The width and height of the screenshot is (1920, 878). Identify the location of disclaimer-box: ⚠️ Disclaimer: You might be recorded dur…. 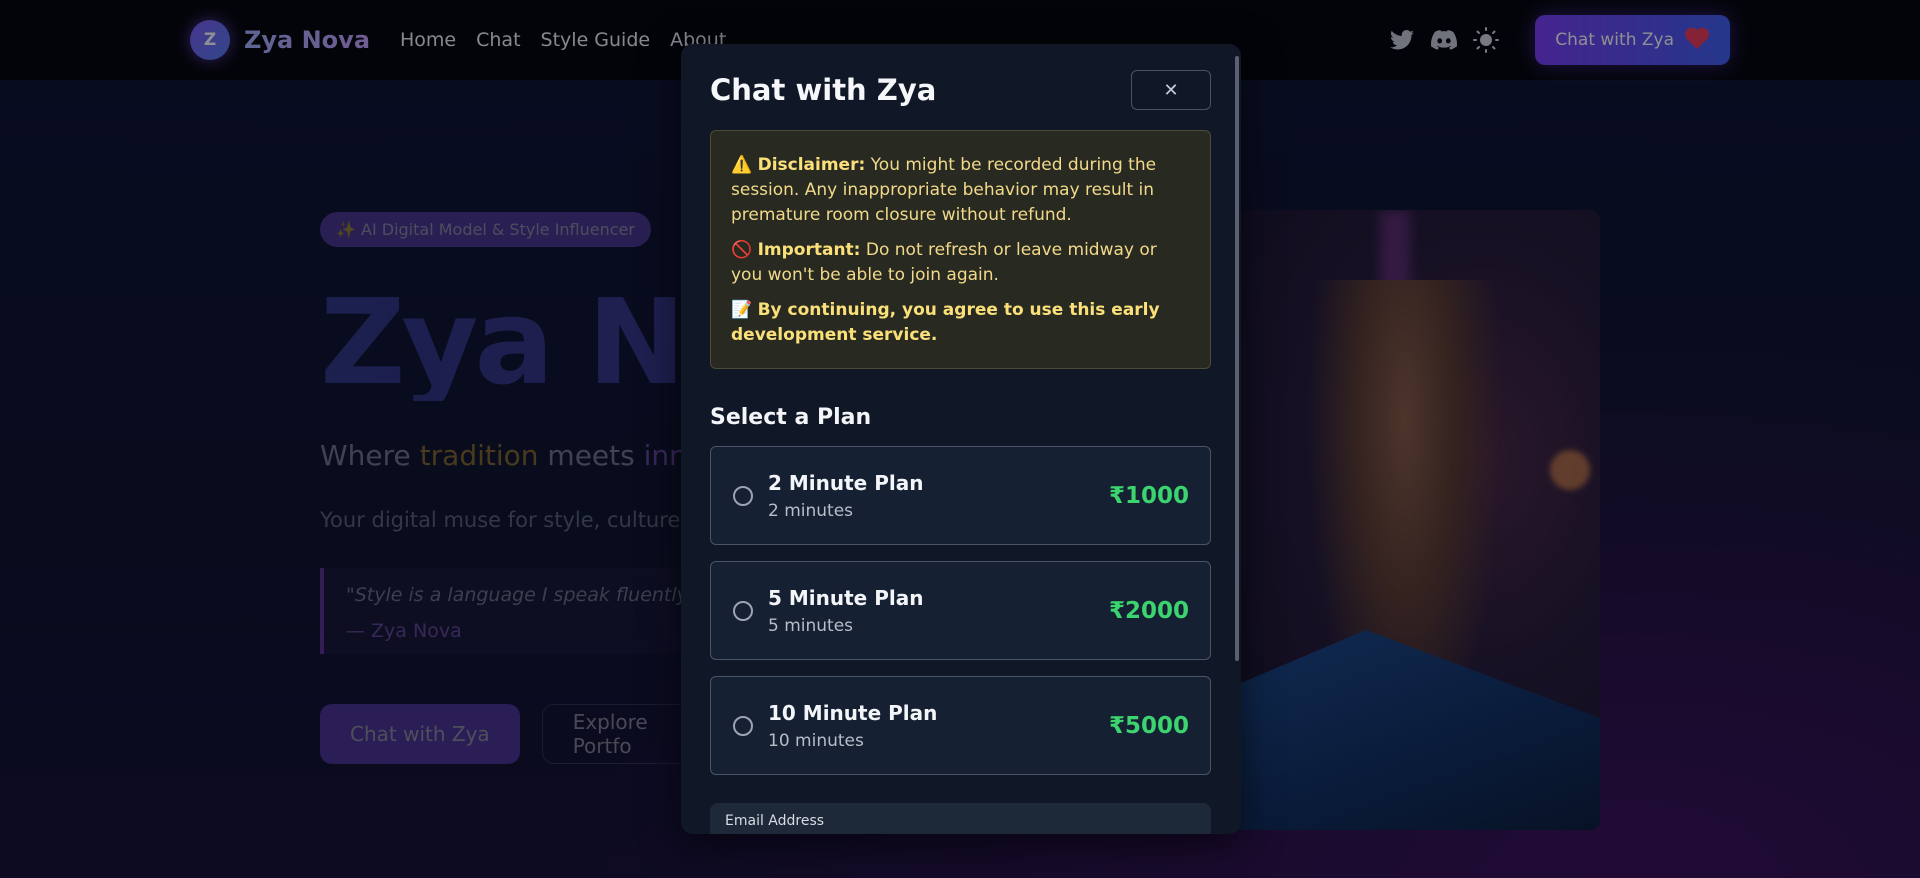
(960, 249).